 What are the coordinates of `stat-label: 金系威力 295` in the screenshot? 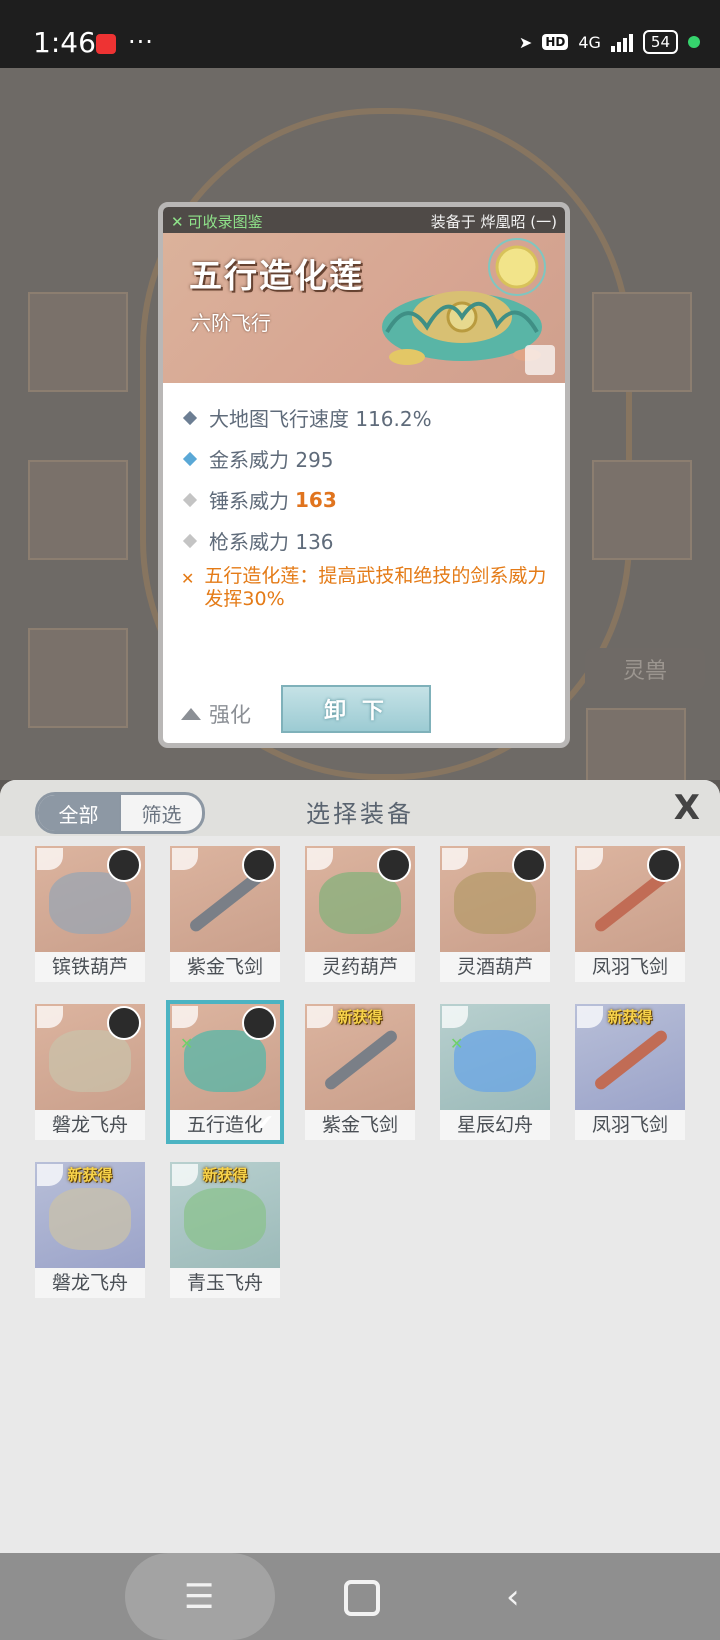 It's located at (271, 460).